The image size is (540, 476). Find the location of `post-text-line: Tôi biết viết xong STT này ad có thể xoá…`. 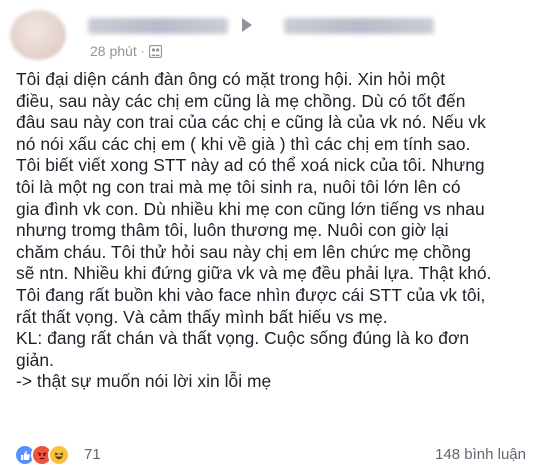

post-text-line: Tôi biết viết xong STT này ad có thể xoá… is located at coordinates (250, 165).